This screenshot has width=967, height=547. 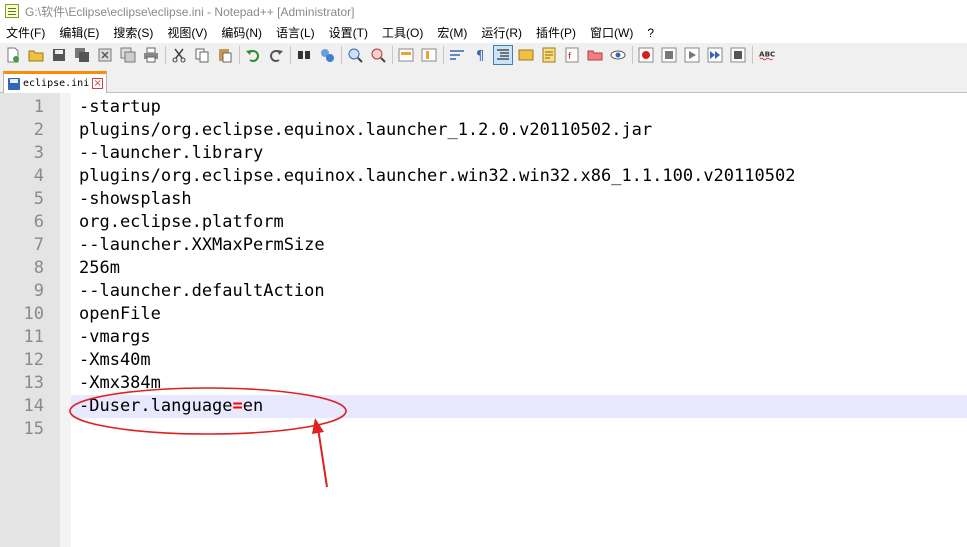 I want to click on close-icon, so click(x=105, y=55).